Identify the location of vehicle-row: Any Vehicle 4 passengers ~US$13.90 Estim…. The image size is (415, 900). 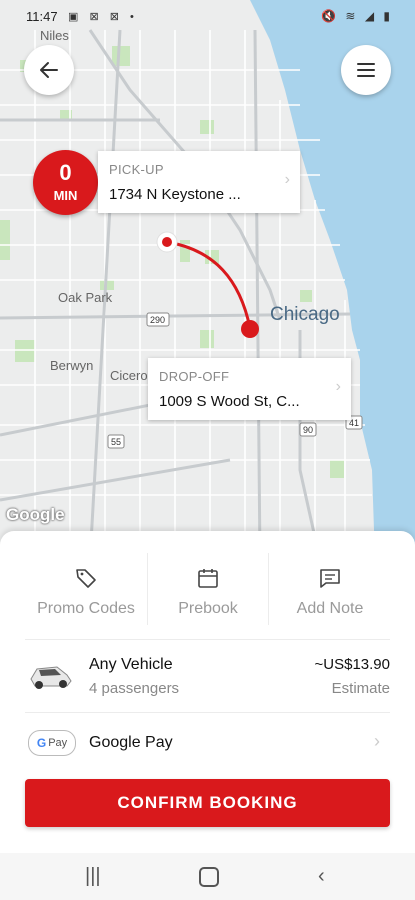
(207, 675).